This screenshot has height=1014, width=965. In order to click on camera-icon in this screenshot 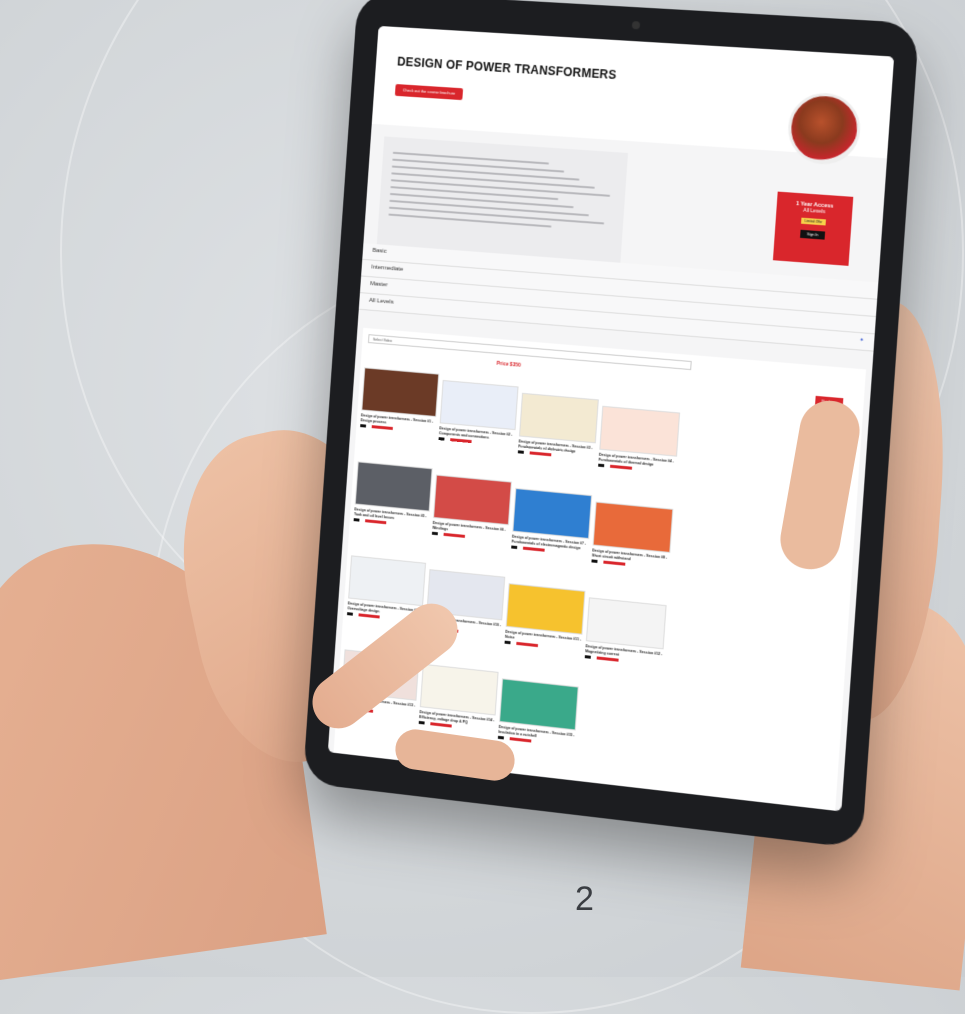, I will do `click(635, 25)`.